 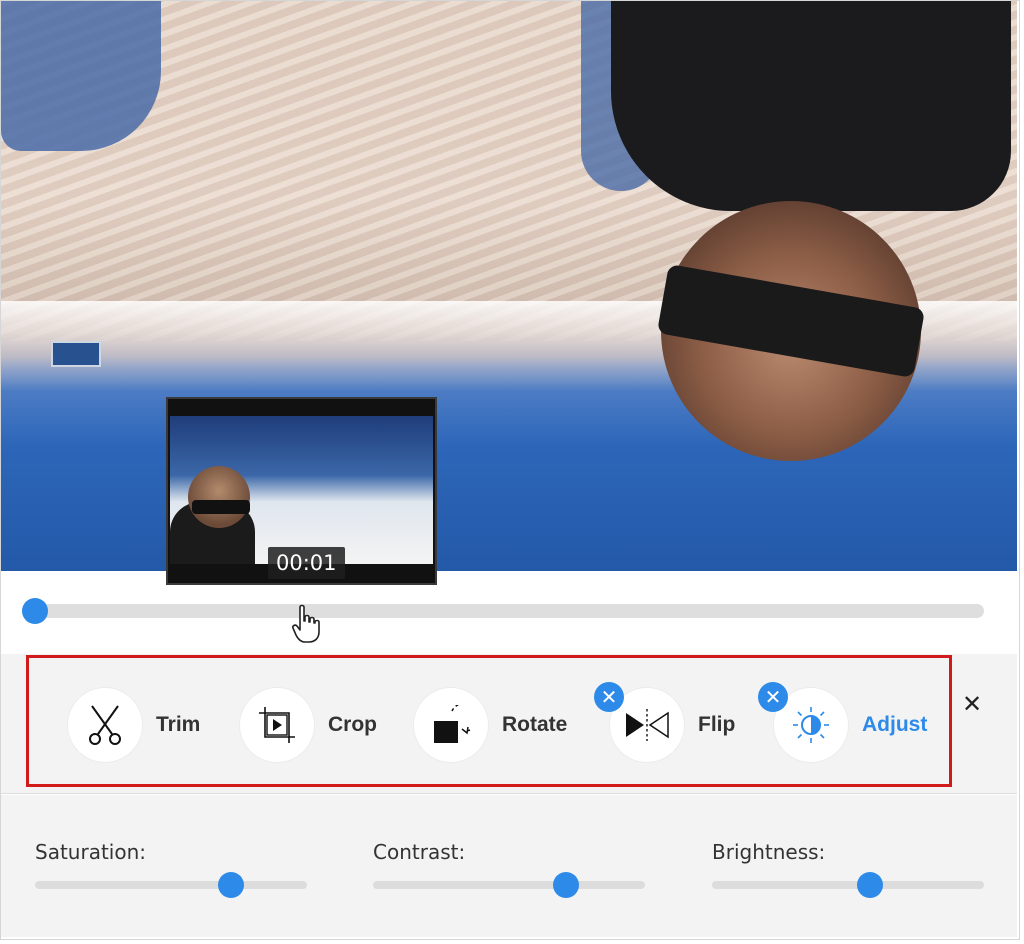 I want to click on tool-label: Rotate, so click(x=535, y=724).